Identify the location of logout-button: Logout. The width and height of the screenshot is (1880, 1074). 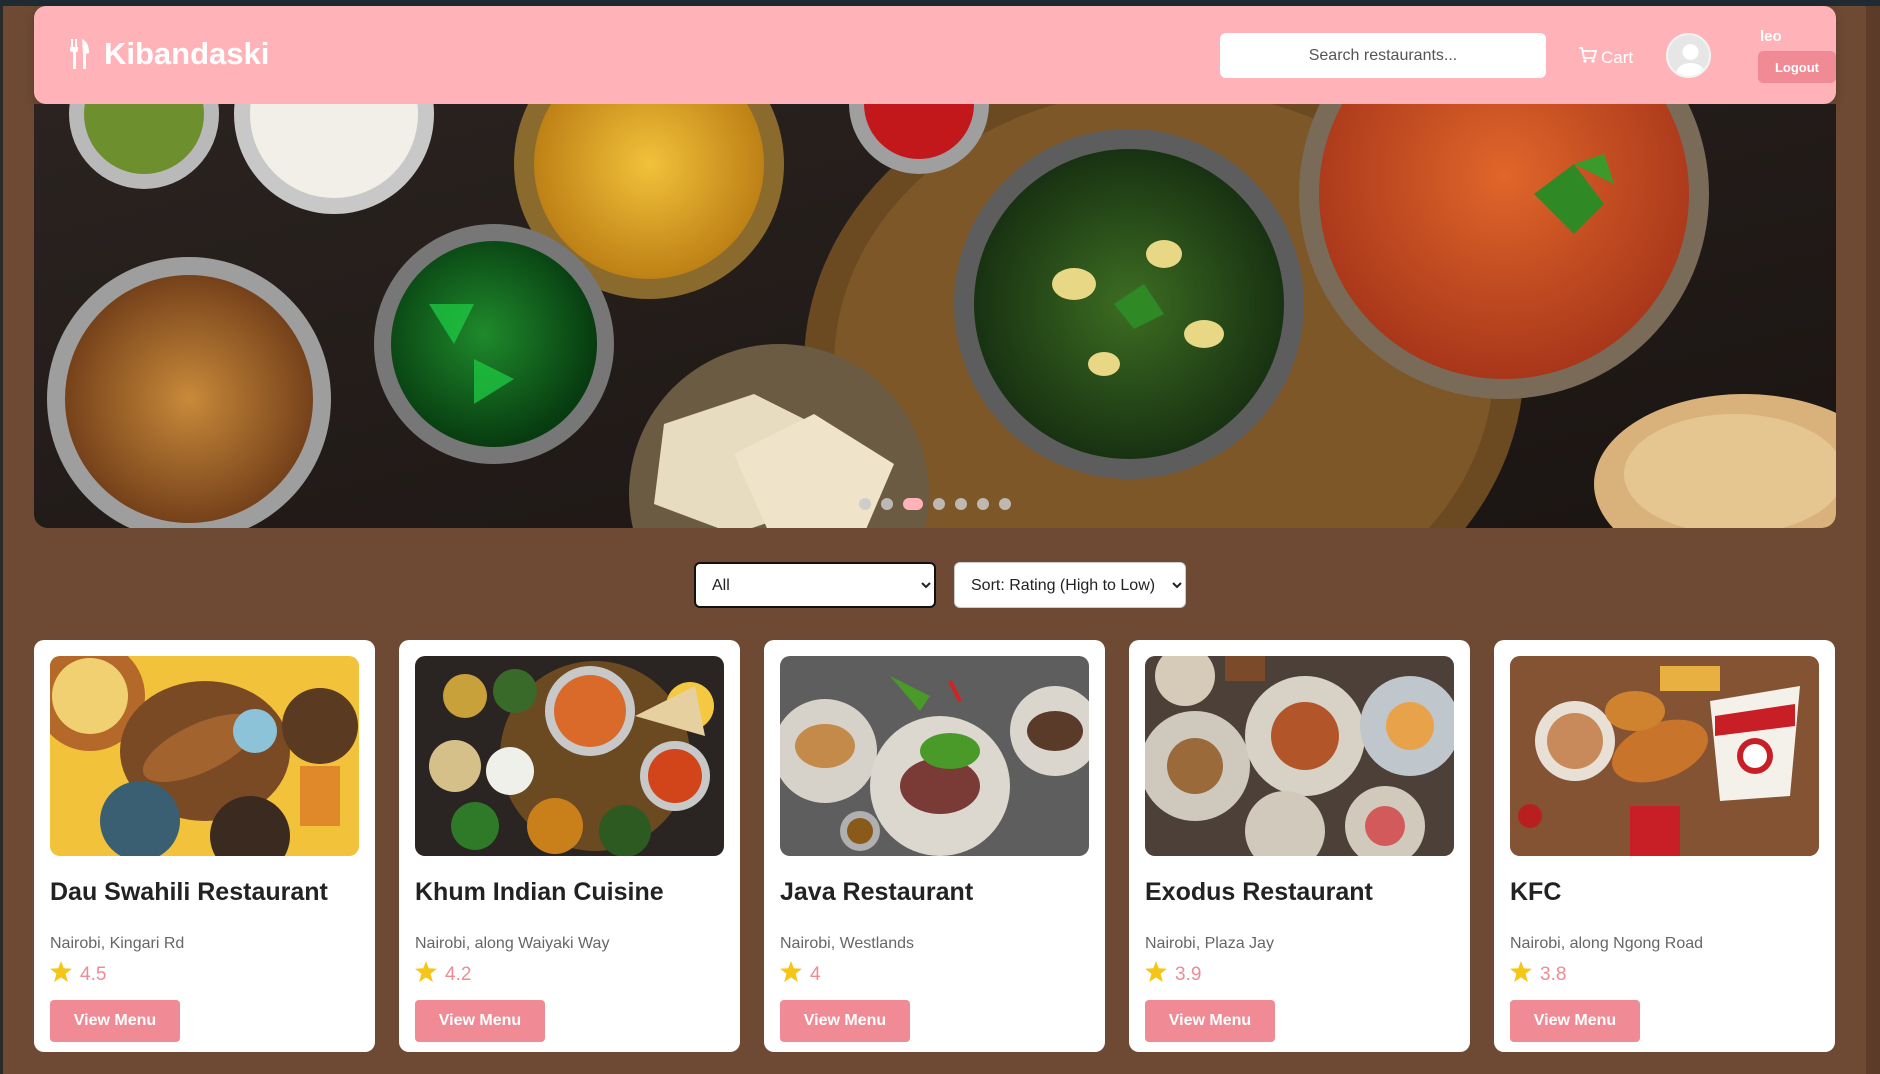
(1797, 67).